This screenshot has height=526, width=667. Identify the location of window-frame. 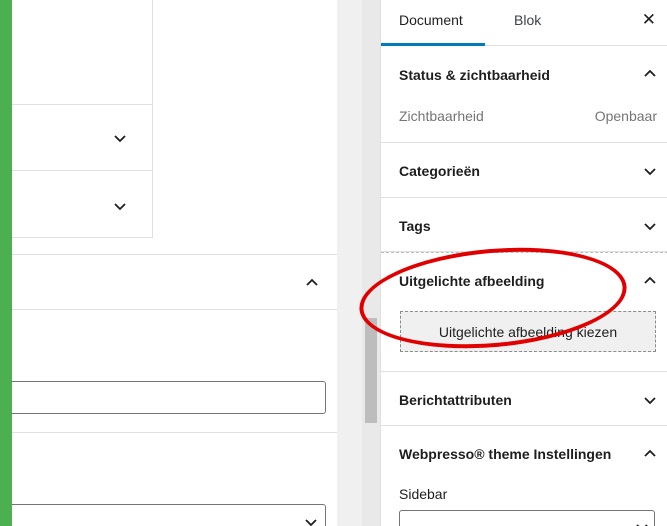
(6, 263).